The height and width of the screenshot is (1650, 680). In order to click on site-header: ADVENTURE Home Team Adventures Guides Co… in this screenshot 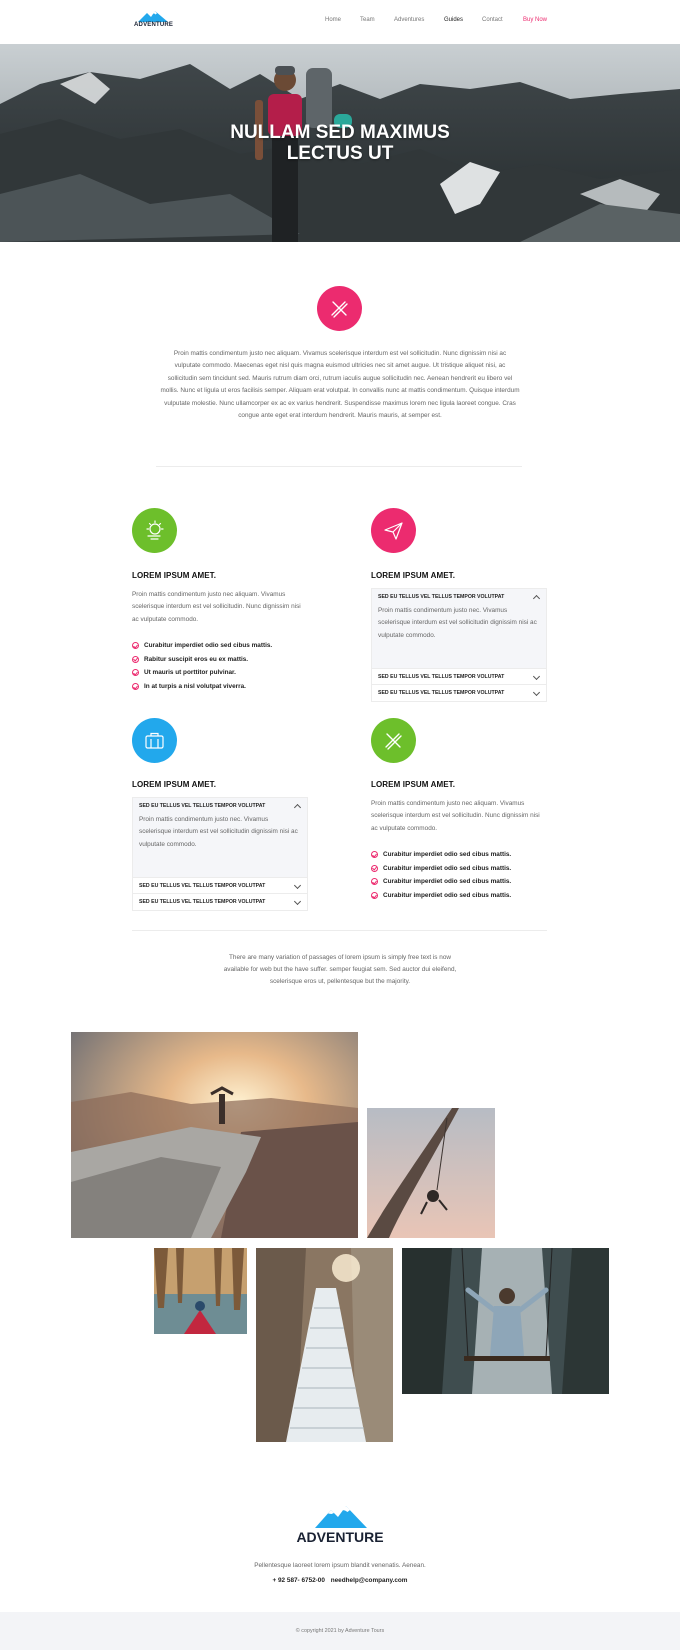, I will do `click(340, 22)`.